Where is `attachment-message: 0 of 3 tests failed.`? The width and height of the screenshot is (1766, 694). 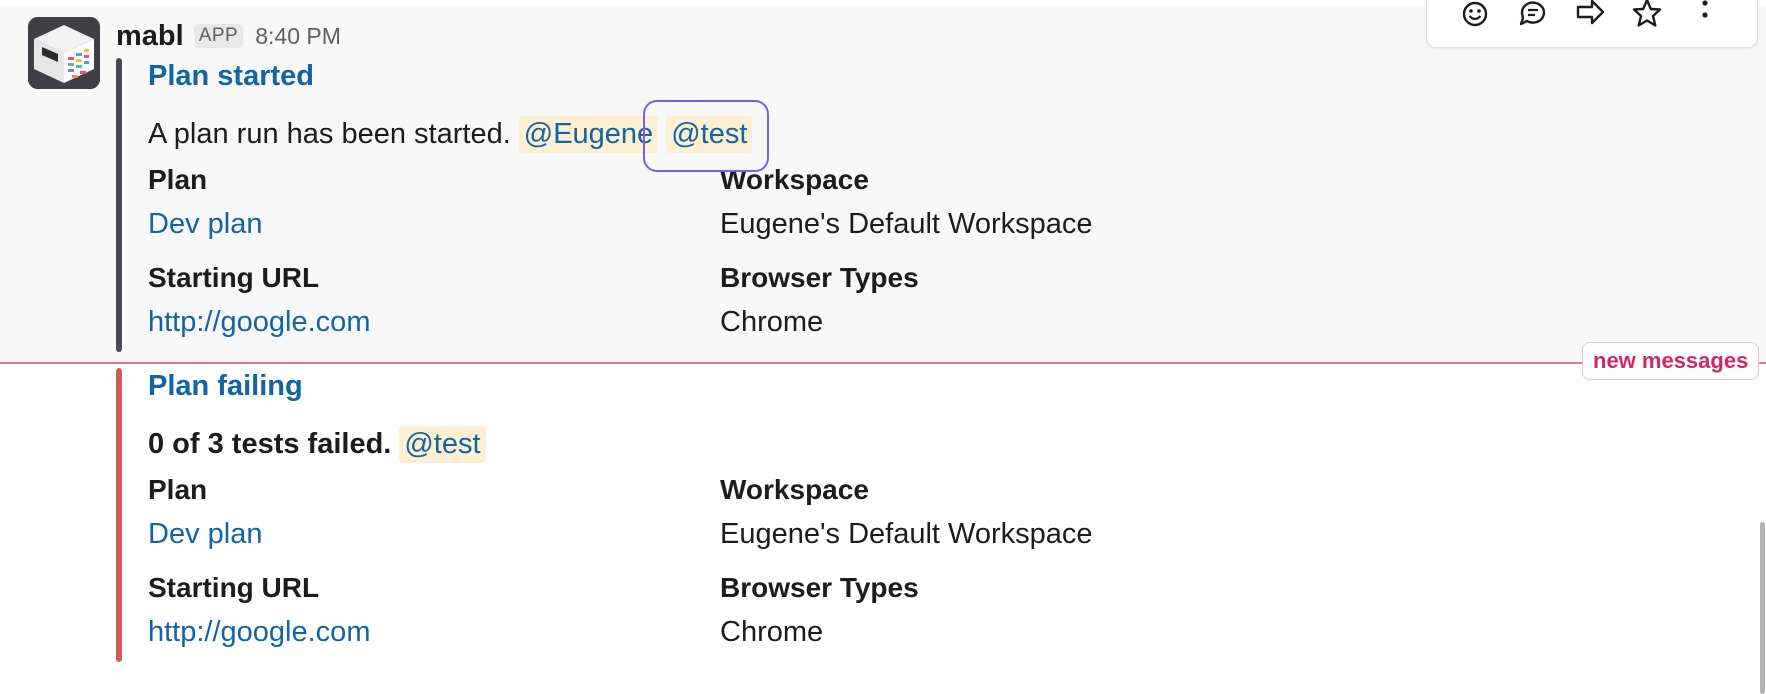 attachment-message: 0 of 3 tests failed. is located at coordinates (270, 444).